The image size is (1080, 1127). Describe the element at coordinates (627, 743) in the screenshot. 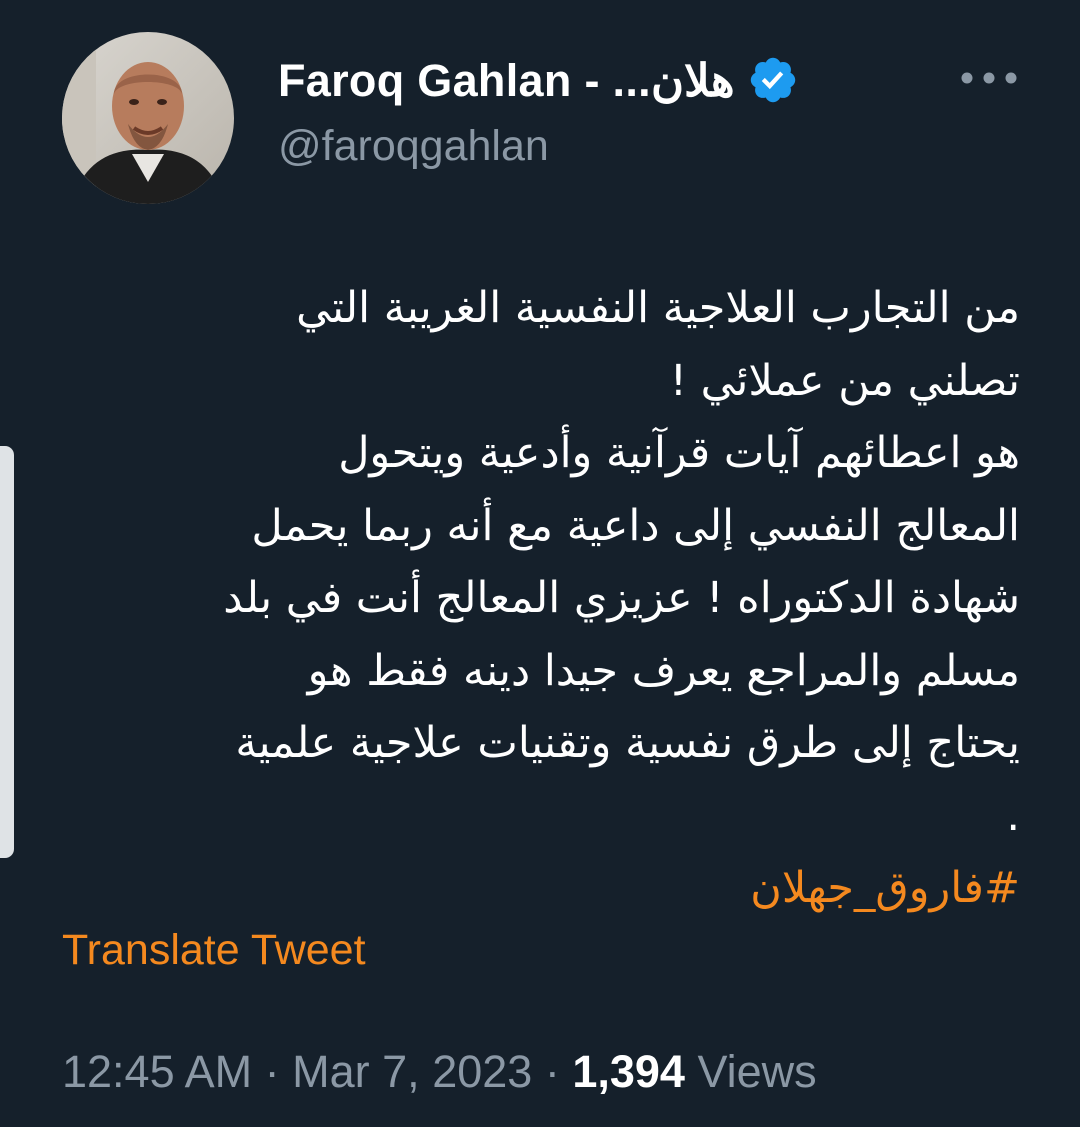

I see `tweet-text-line: يحتاج إلى طرق نفسية وتقنيات علاجية علمية` at that location.